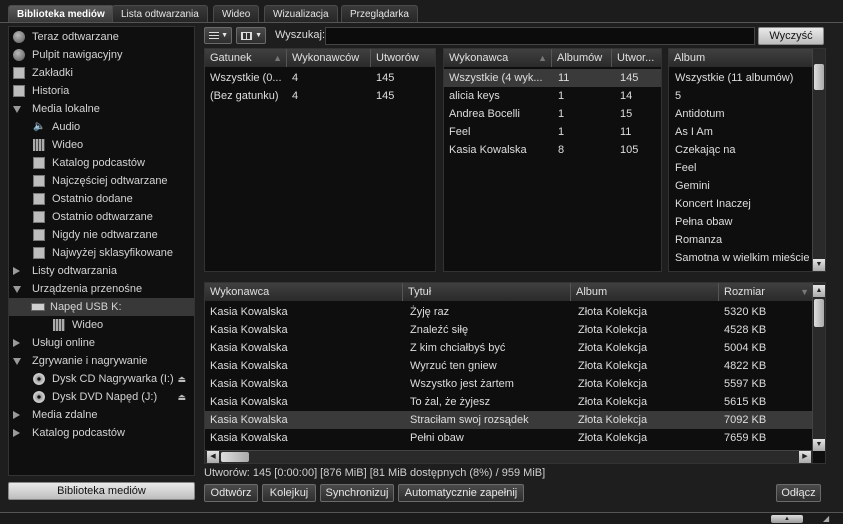  Describe the element at coordinates (246, 58) in the screenshot. I see `genre-column-header: Gatunek ▲` at that location.